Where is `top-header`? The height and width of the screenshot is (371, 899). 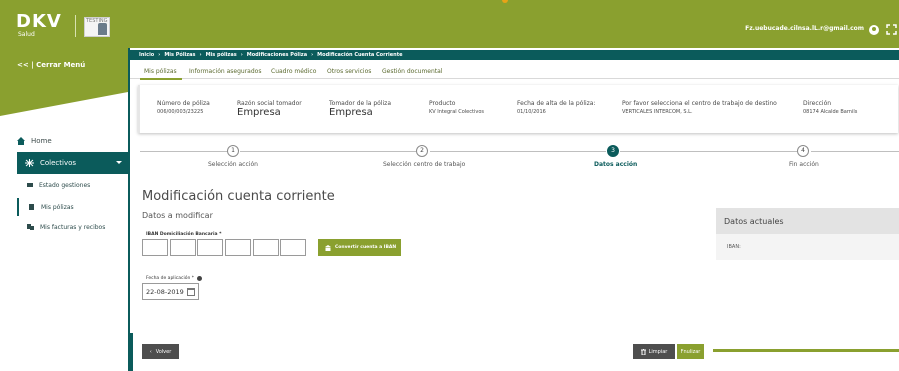
top-header is located at coordinates (449, 24).